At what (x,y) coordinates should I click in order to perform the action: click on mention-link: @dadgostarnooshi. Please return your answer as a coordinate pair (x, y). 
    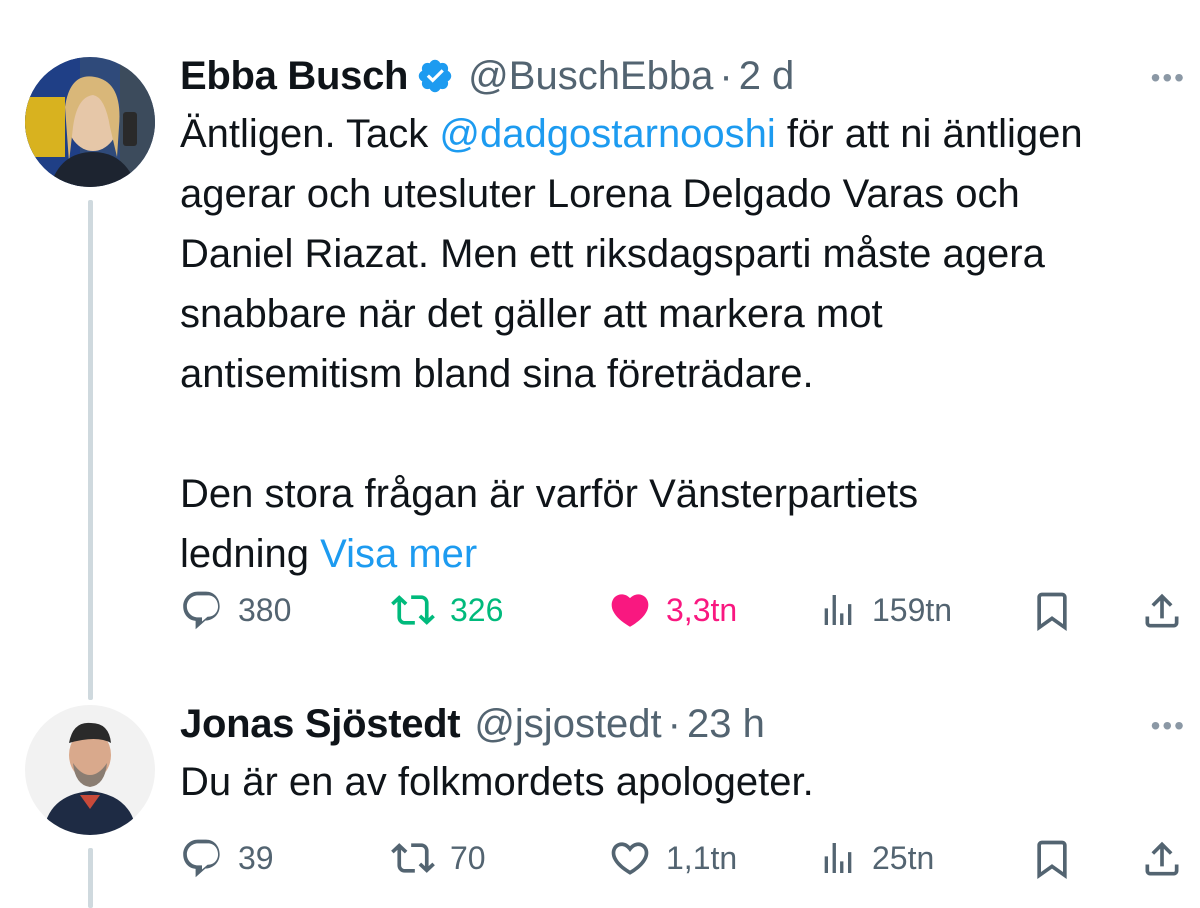
    Looking at the image, I should click on (607, 134).